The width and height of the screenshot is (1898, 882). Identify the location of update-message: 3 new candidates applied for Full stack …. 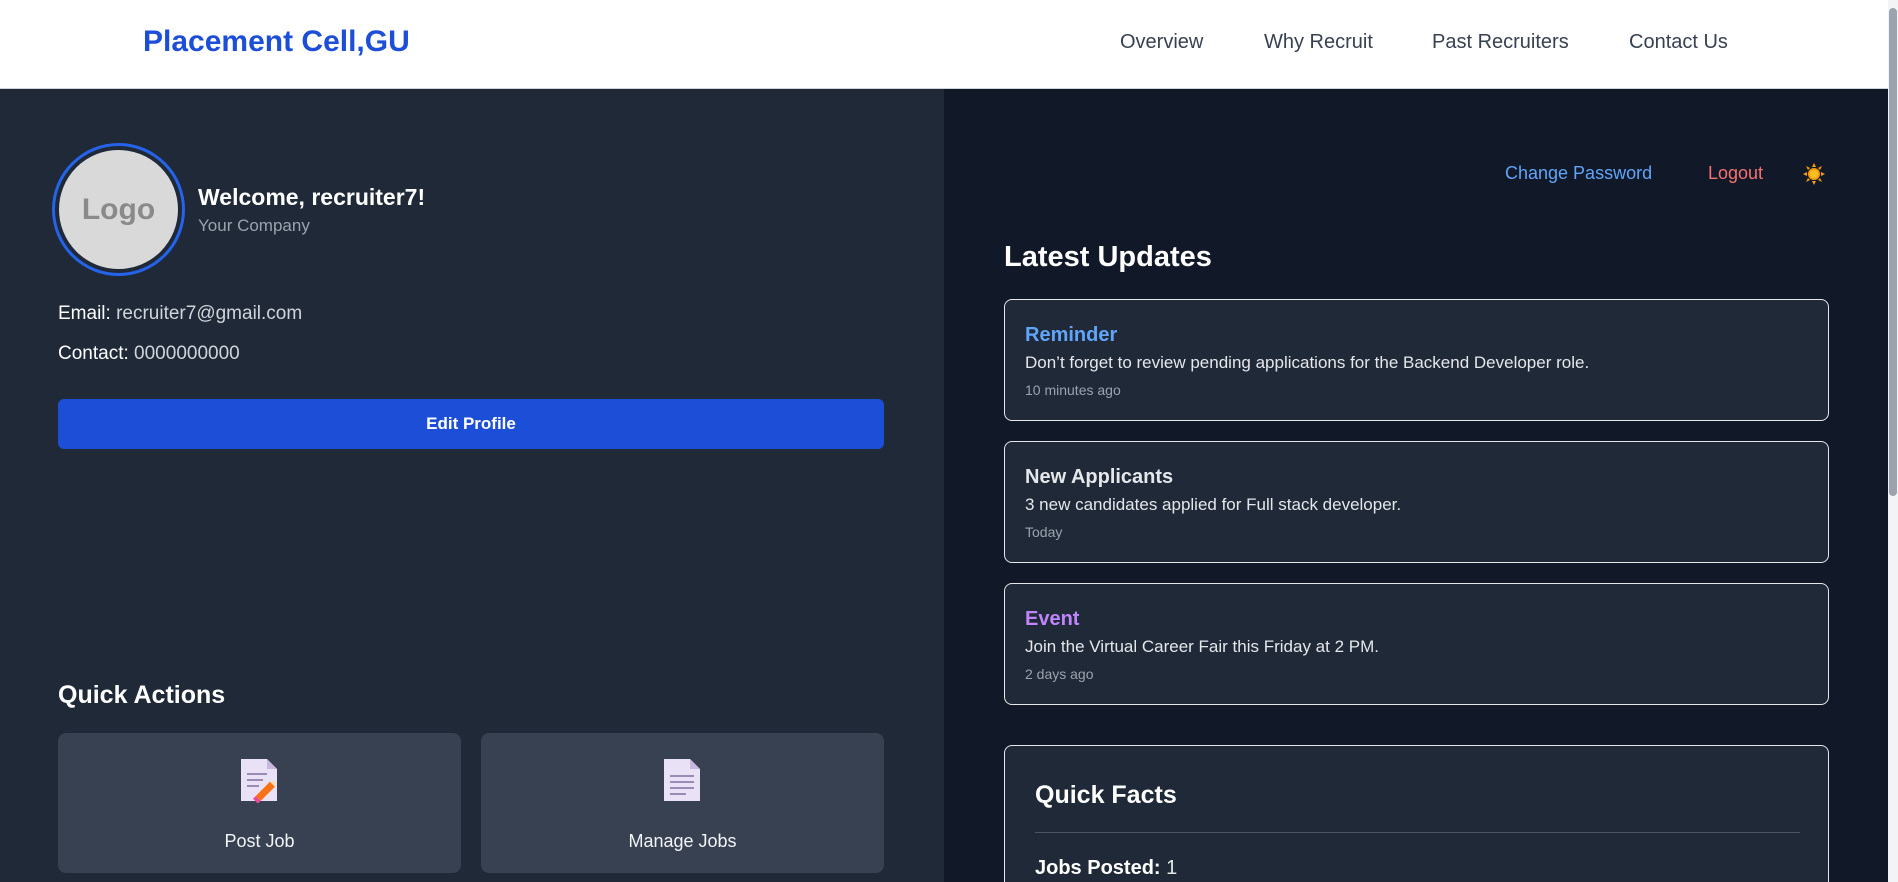
(1213, 504).